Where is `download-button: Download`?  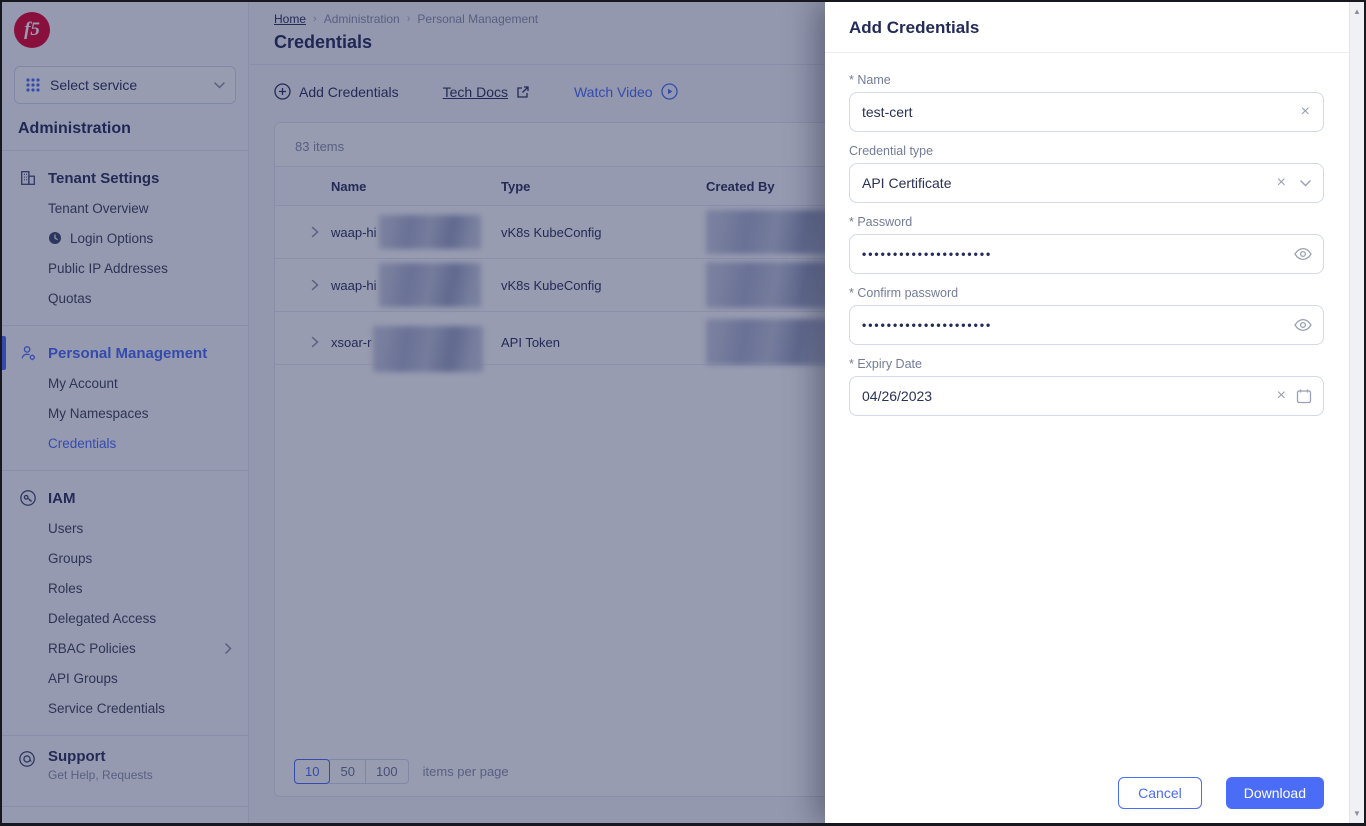 download-button: Download is located at coordinates (1274, 793).